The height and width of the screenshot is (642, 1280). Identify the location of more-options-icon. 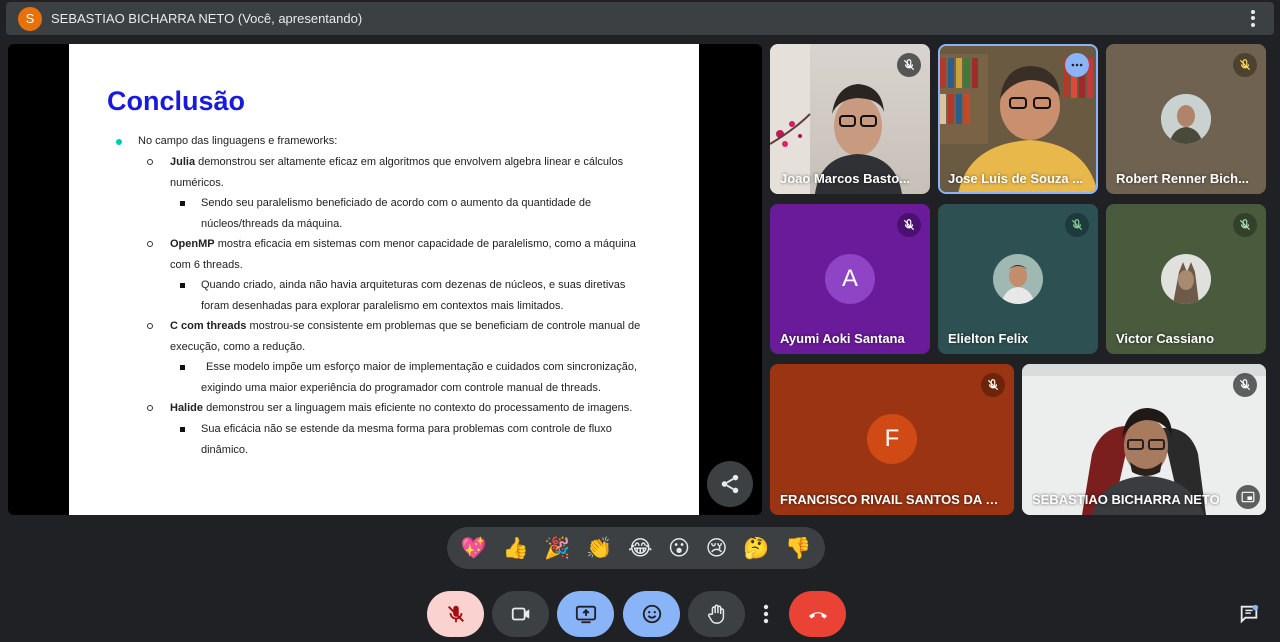
(1253, 19).